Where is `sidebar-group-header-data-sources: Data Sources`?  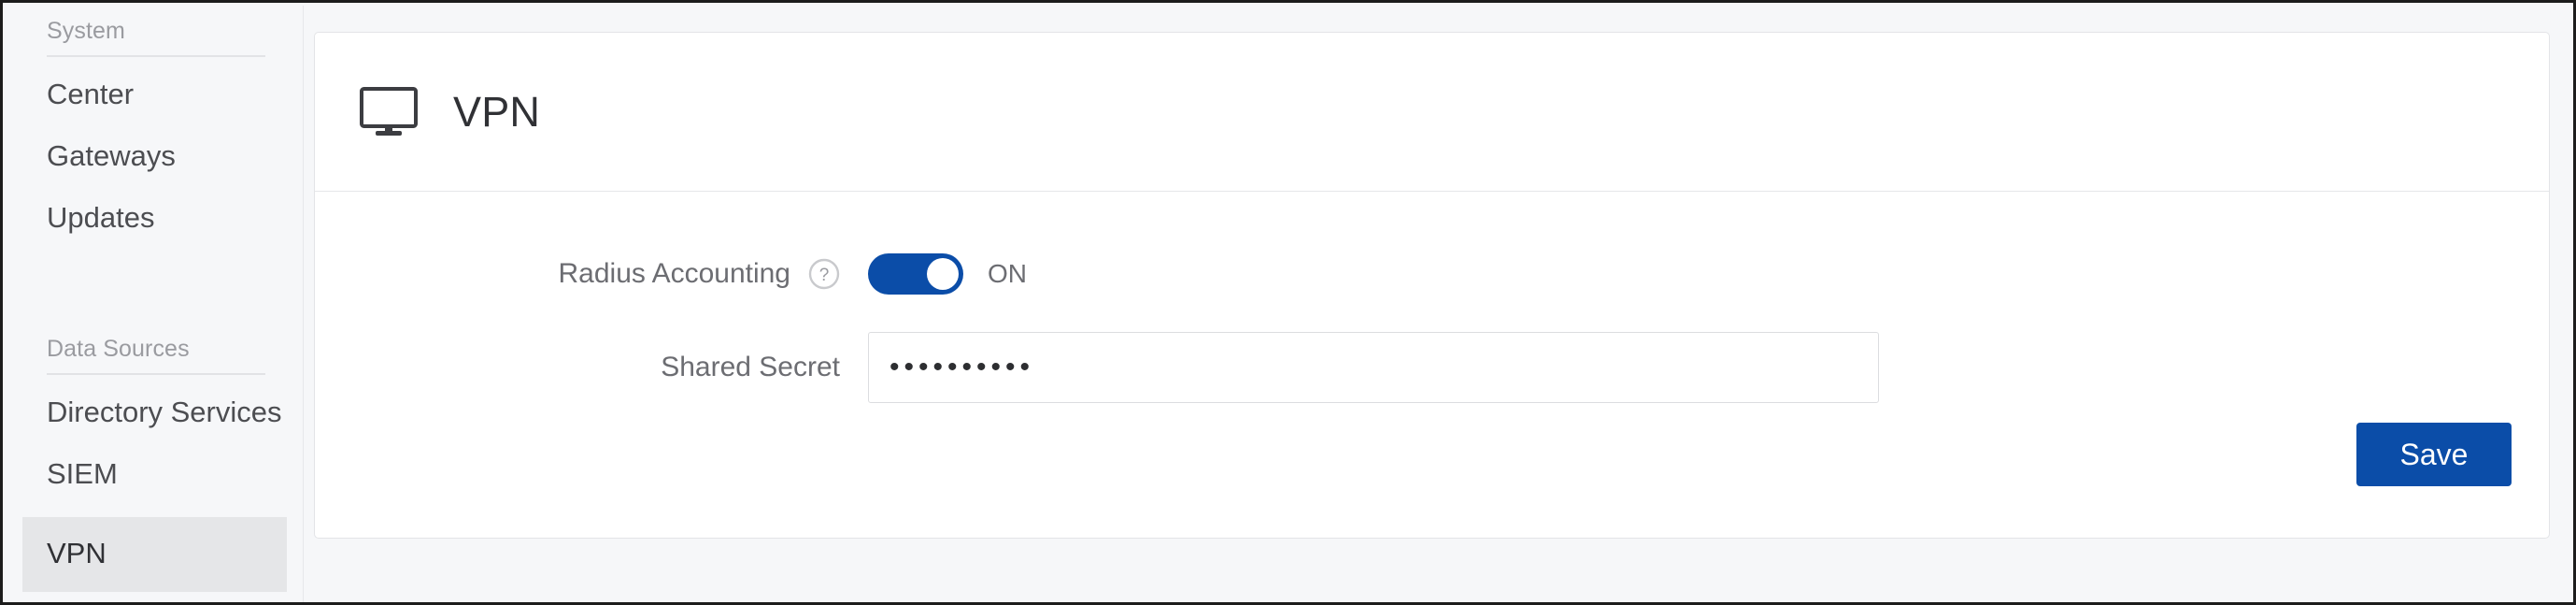
sidebar-group-header-data-sources: Data Sources is located at coordinates (156, 355).